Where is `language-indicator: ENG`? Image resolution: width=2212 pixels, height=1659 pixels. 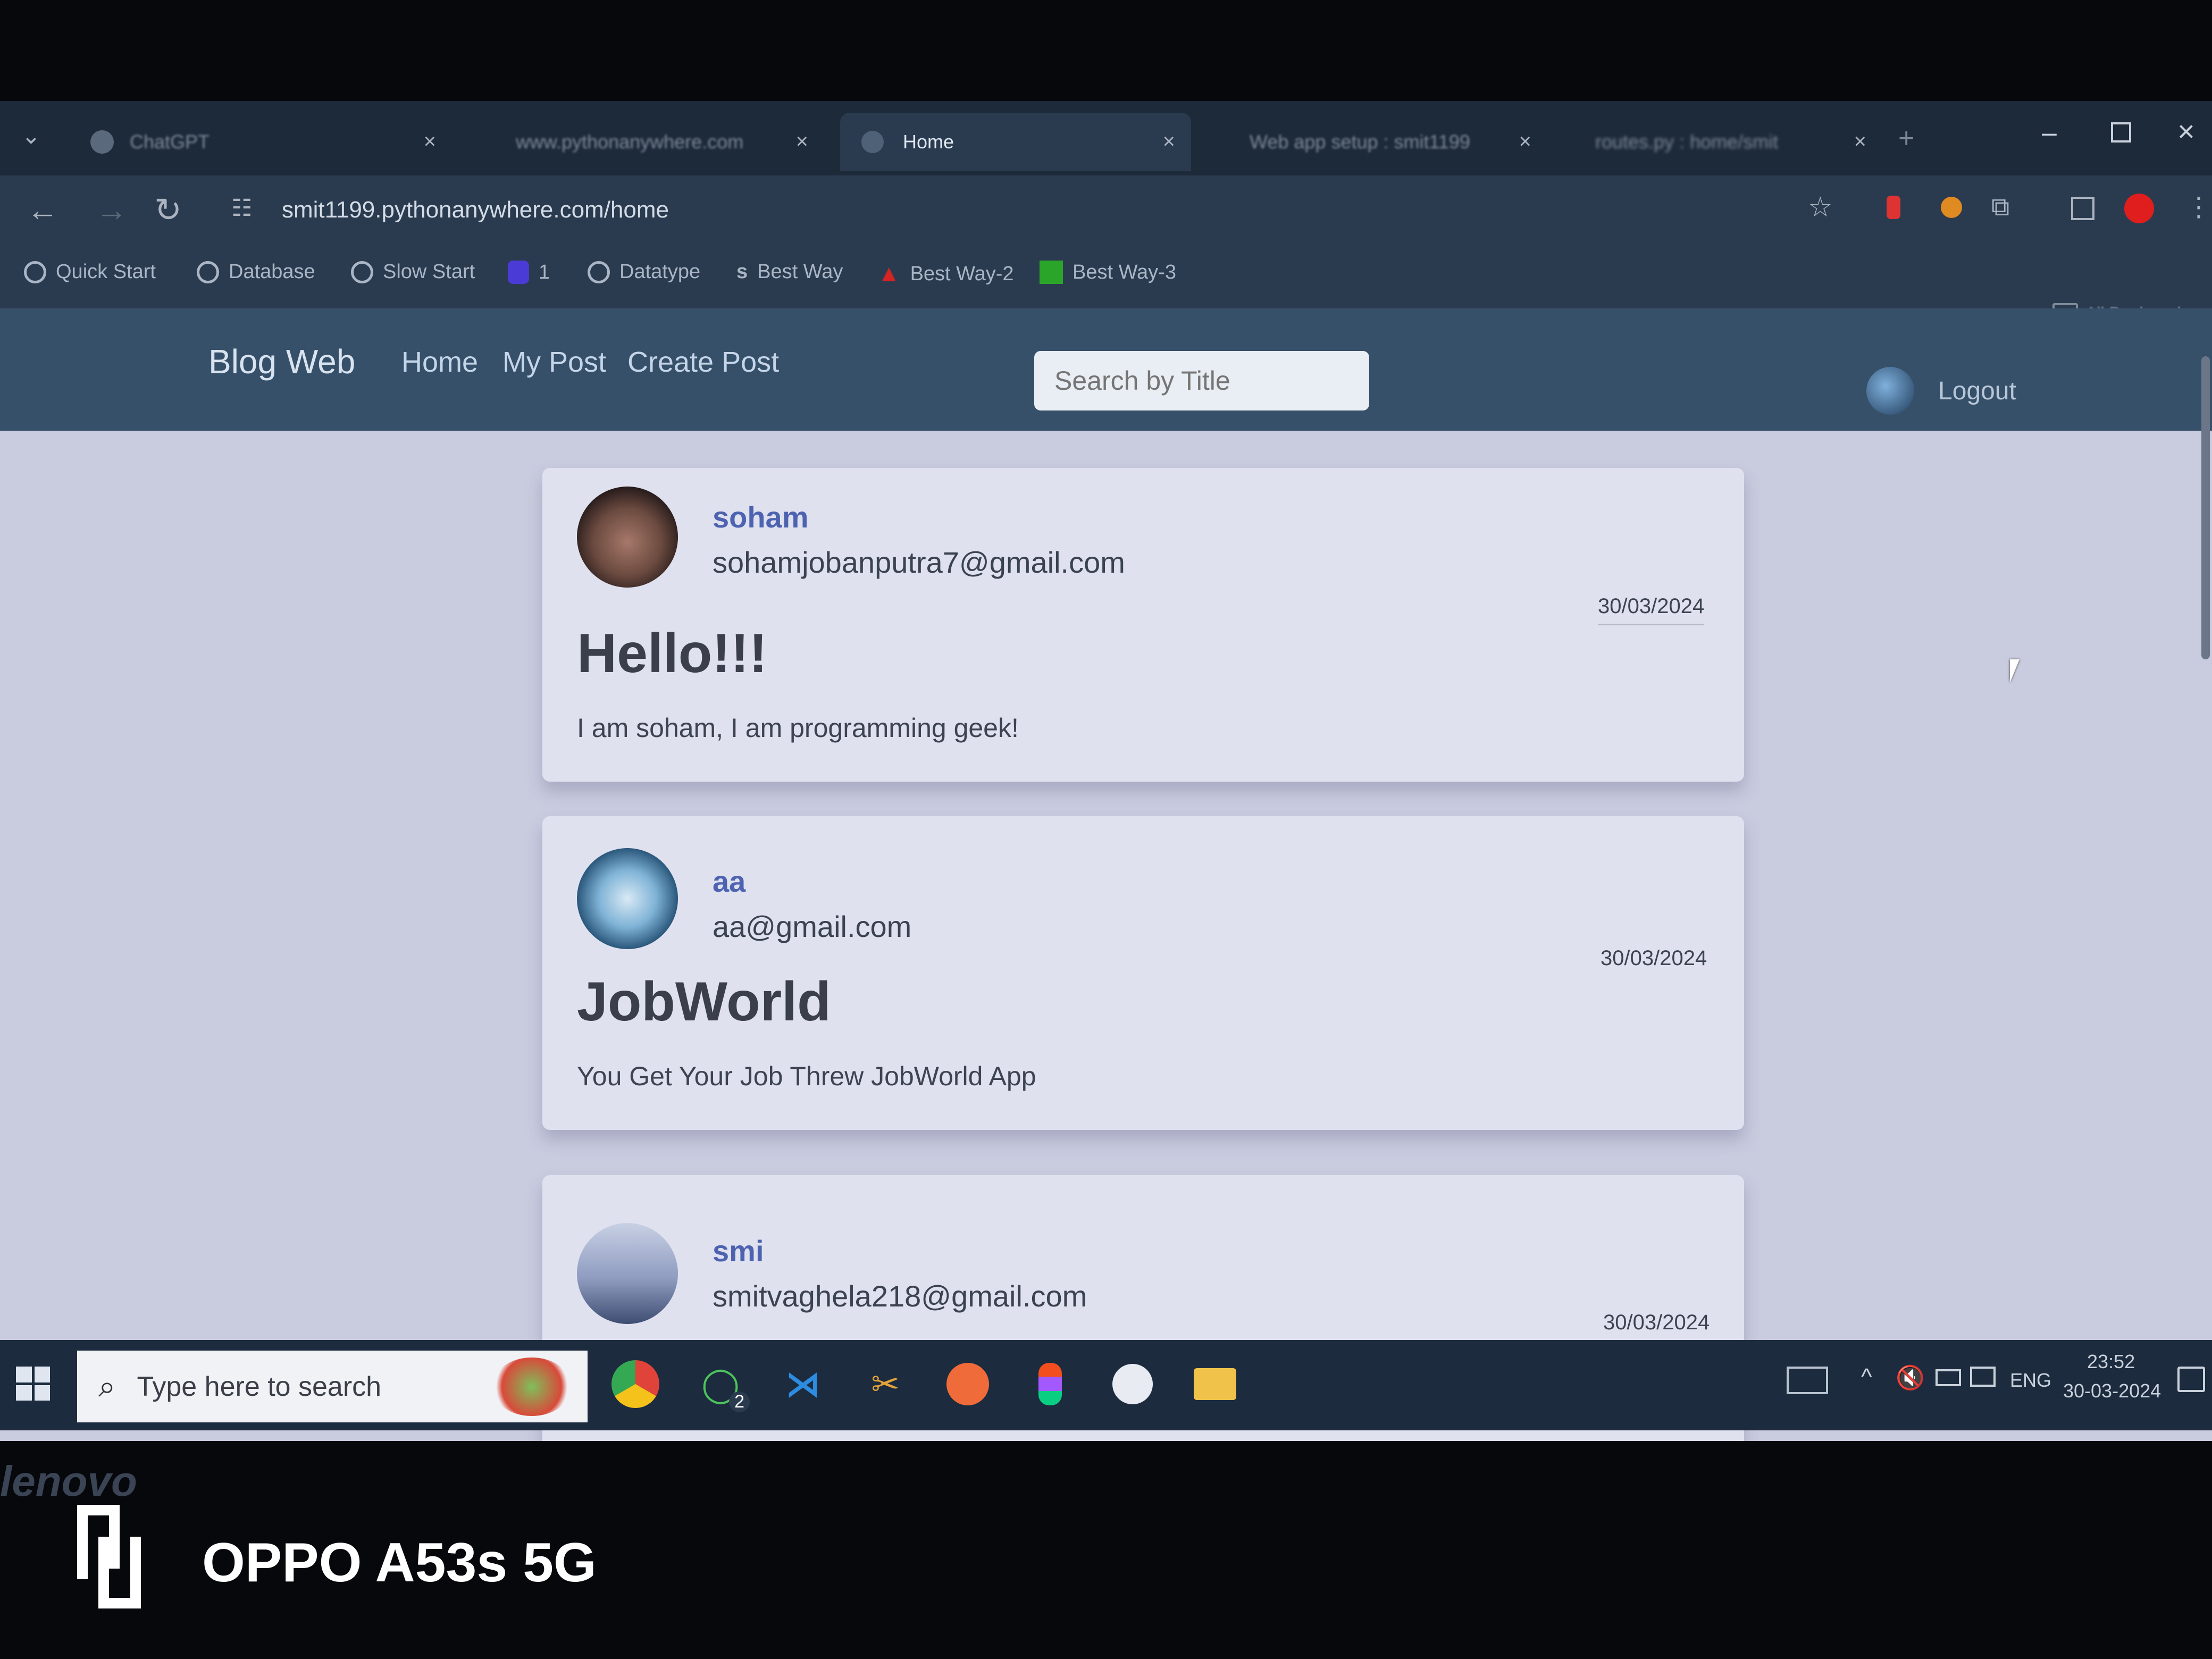
language-indicator: ENG is located at coordinates (2030, 1380).